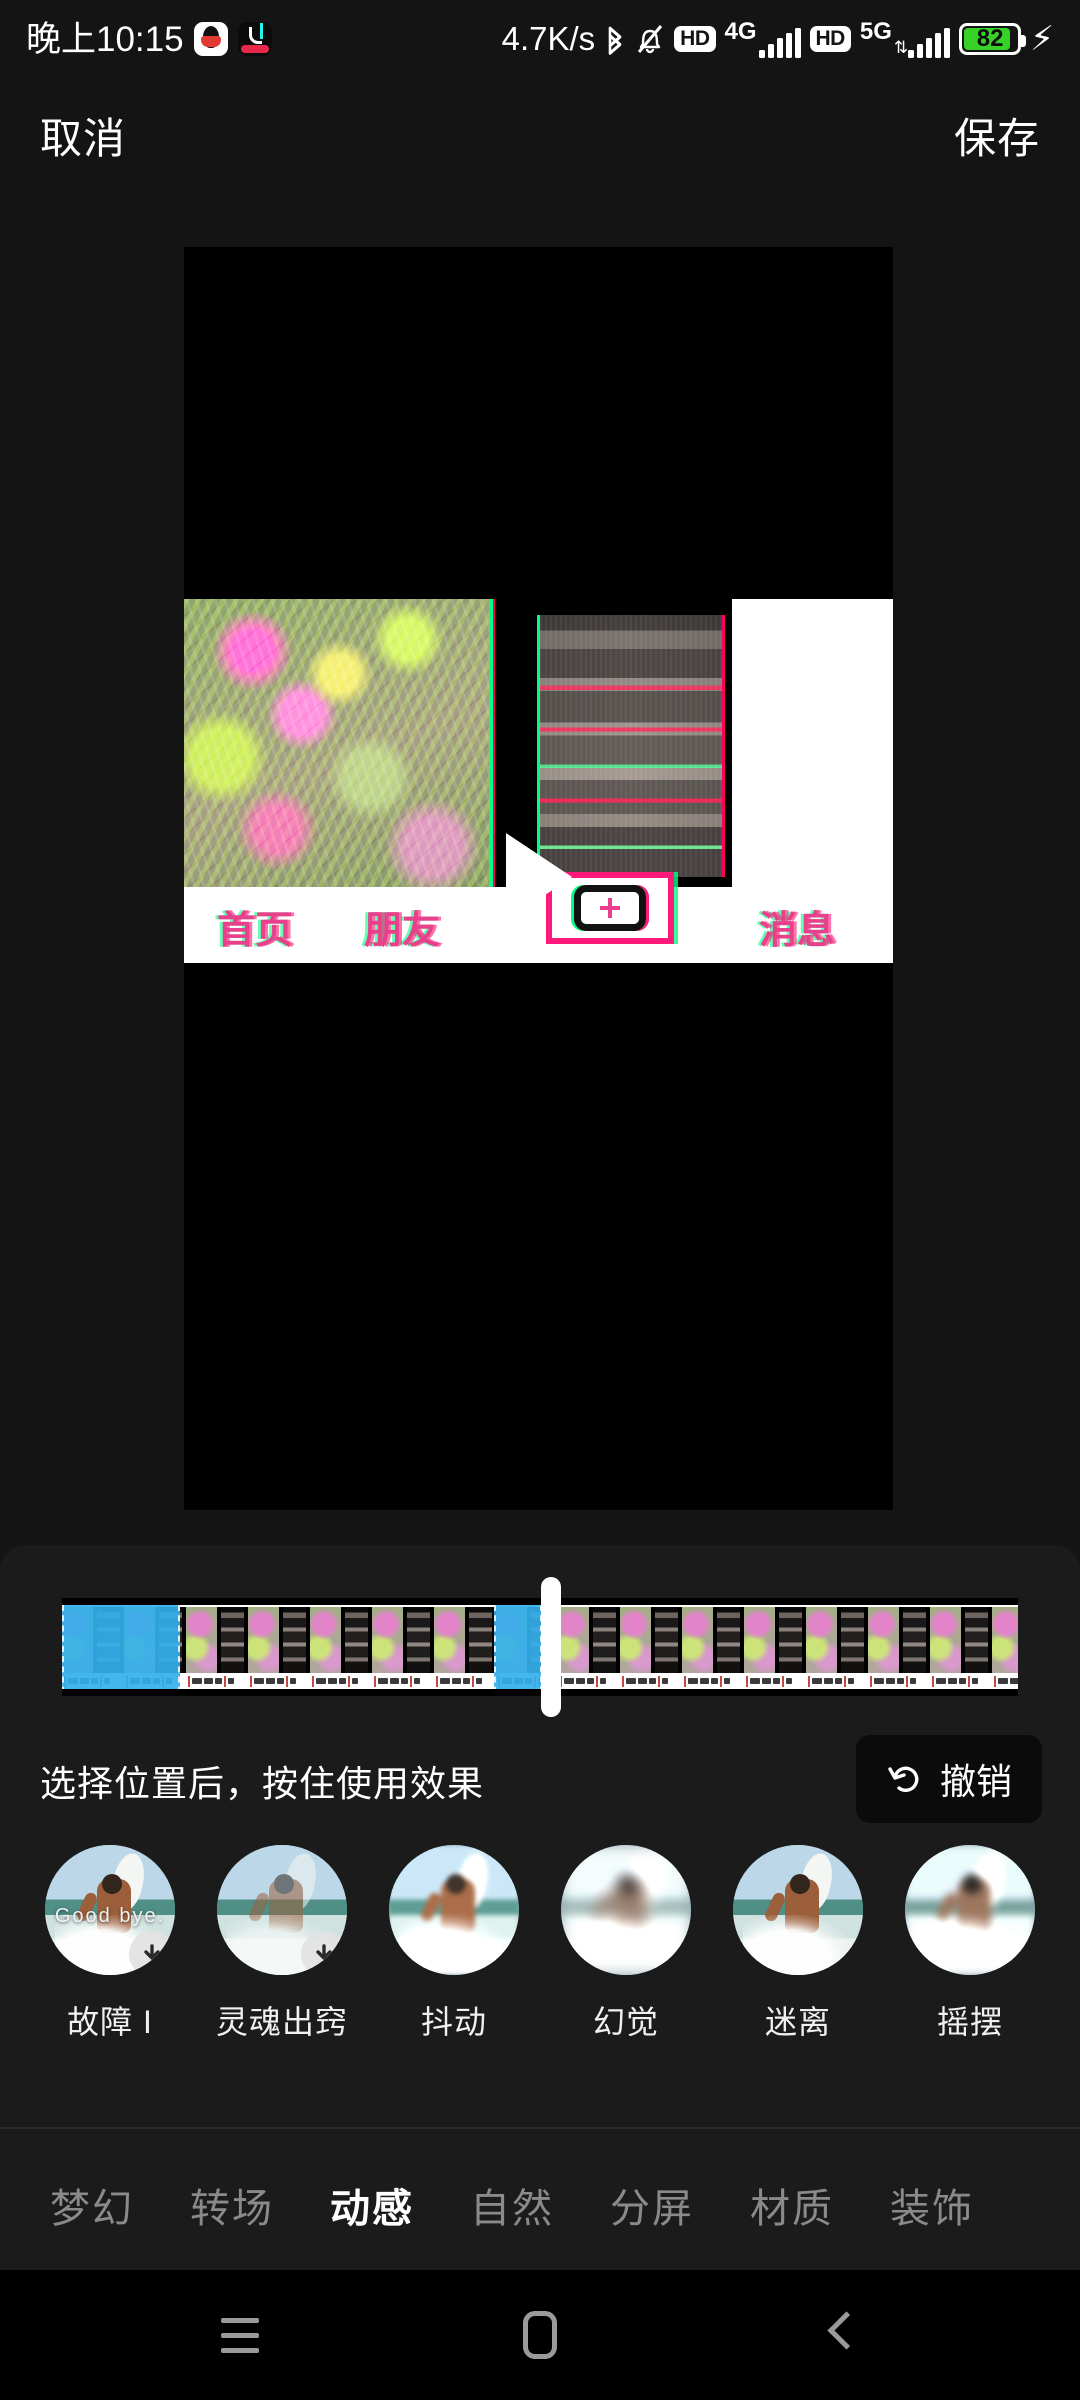 This screenshot has width=1080, height=2400. What do you see at coordinates (969, 2022) in the screenshot?
I see `effect-label: 摇摆` at bounding box center [969, 2022].